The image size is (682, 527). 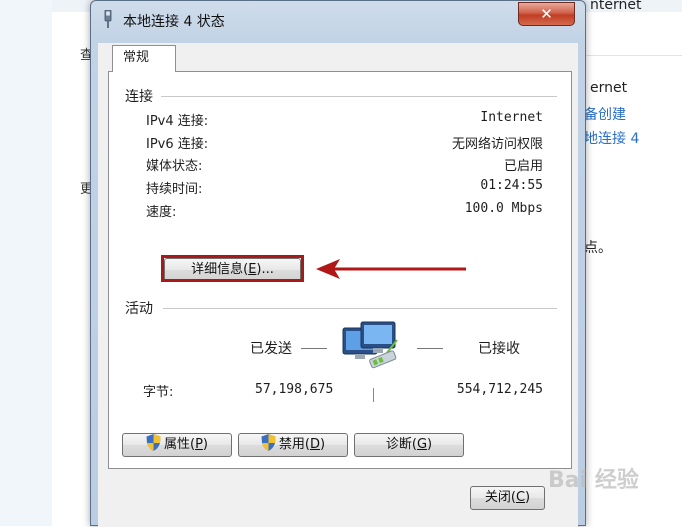 I want to click on ipv6-label: IPv6 连接:, so click(x=177, y=144).